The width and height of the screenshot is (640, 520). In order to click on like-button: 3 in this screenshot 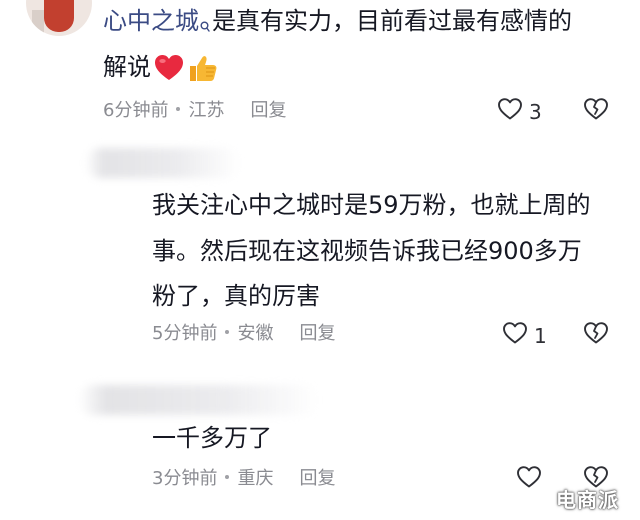, I will do `click(519, 111)`.